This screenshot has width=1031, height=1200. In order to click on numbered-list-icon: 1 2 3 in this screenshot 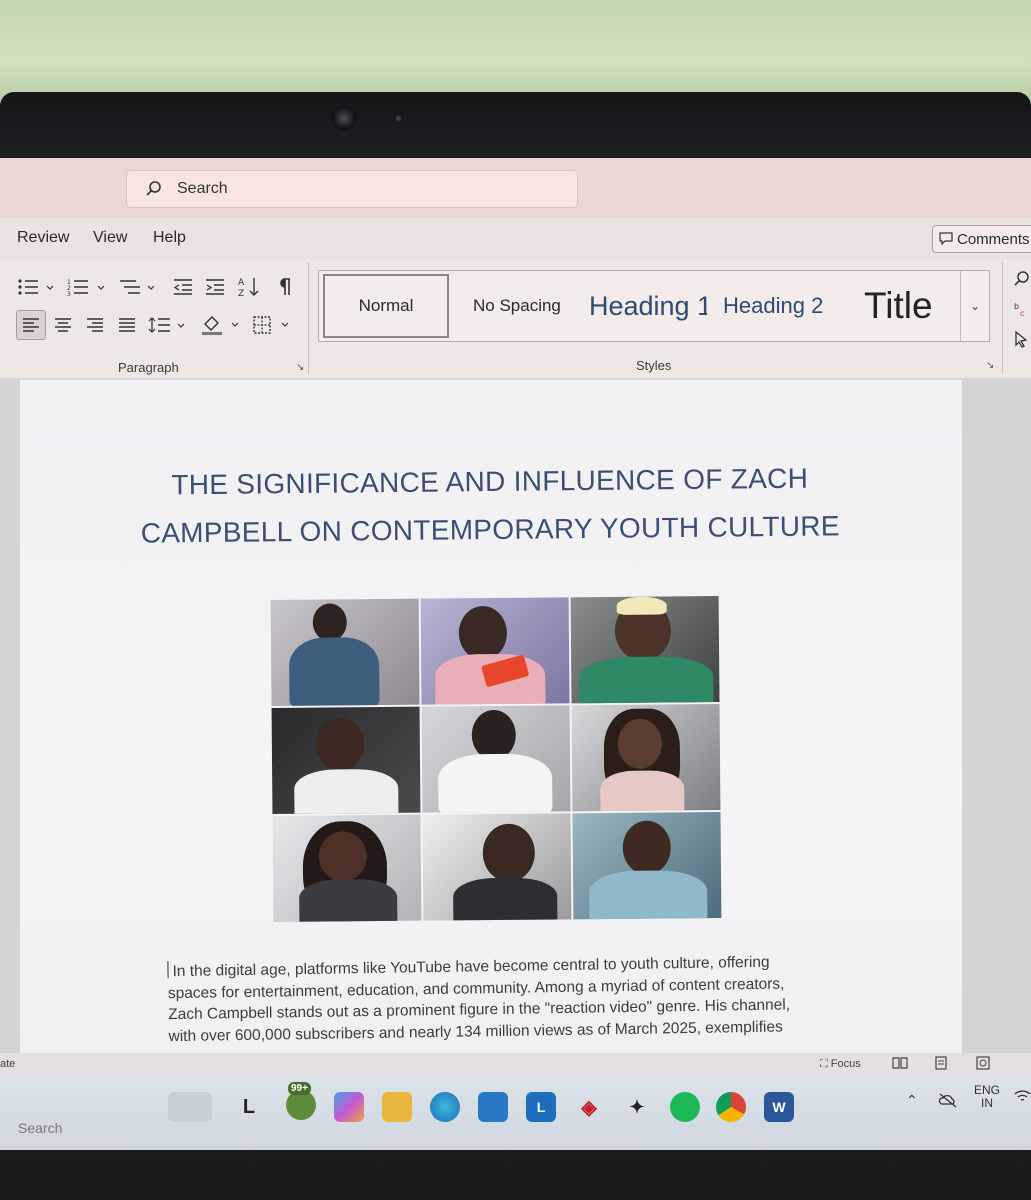, I will do `click(86, 288)`.